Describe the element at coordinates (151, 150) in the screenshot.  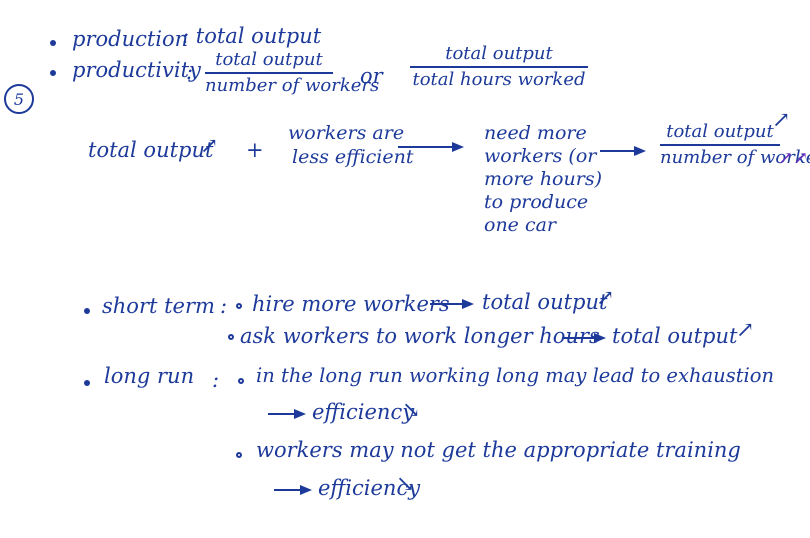
I see `chain-step-total-output: total output` at that location.